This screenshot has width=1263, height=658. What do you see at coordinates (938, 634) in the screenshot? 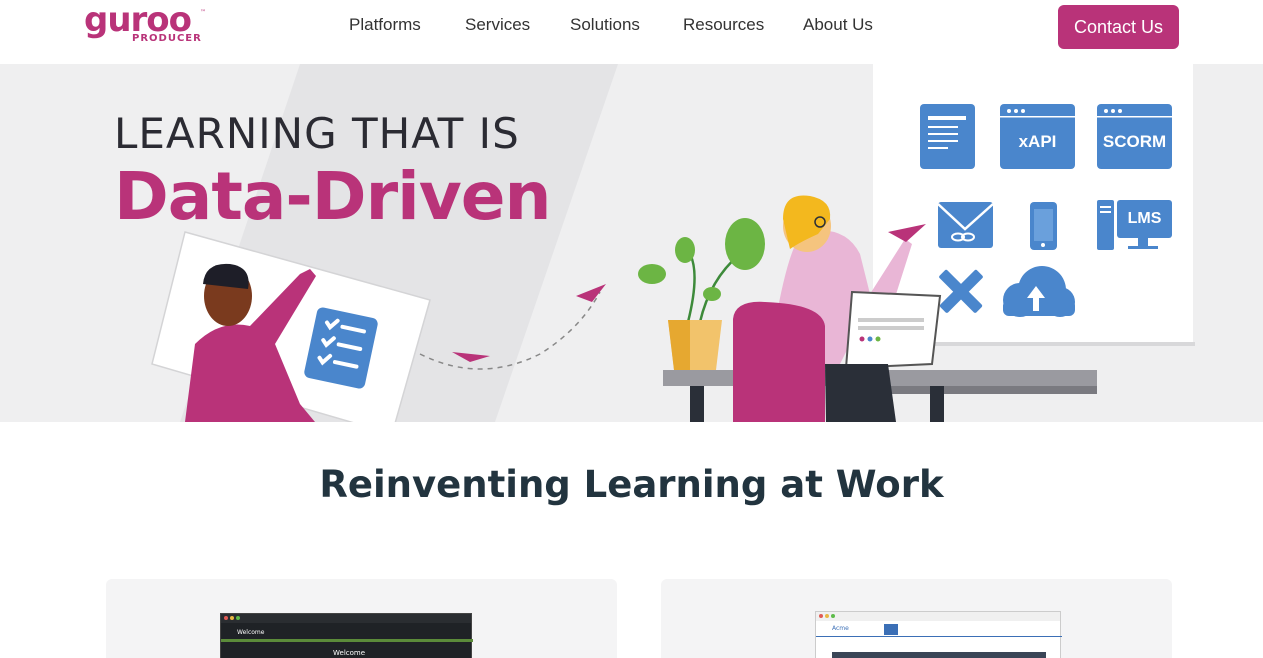
I see `platform-screenshot: Acme` at bounding box center [938, 634].